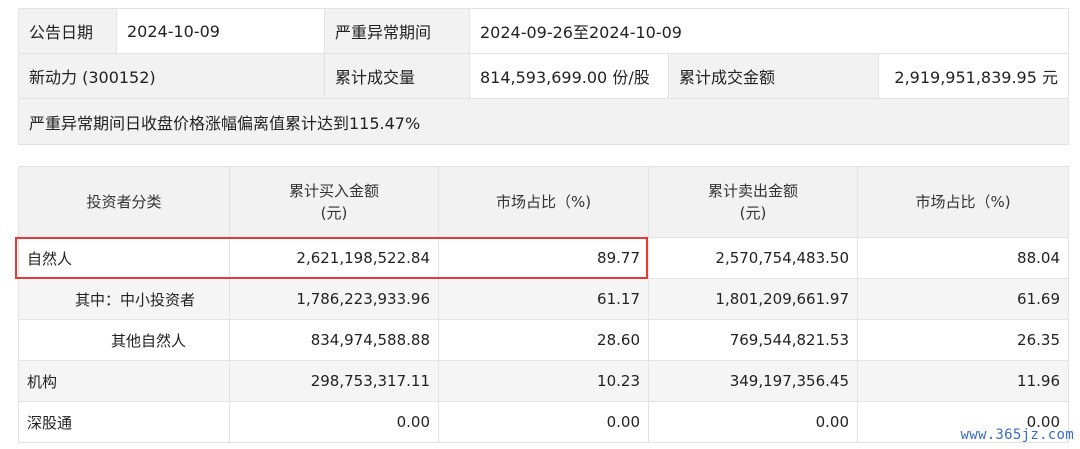 Image resolution: width=1080 pixels, height=449 pixels. Describe the element at coordinates (569, 76) in the screenshot. I see `volume-value: 814,593,699.00 份/股` at that location.